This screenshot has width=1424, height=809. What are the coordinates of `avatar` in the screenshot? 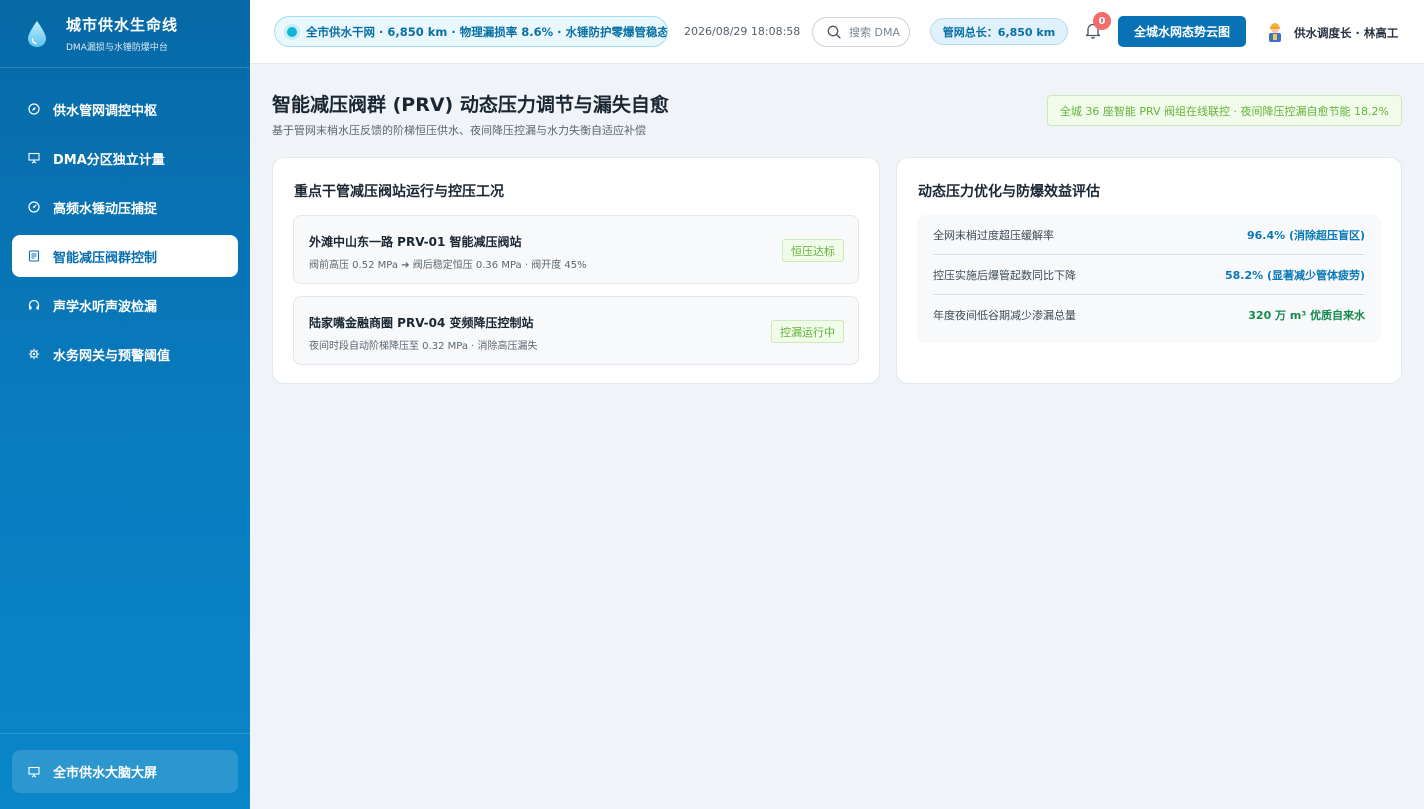 It's located at (1275, 32).